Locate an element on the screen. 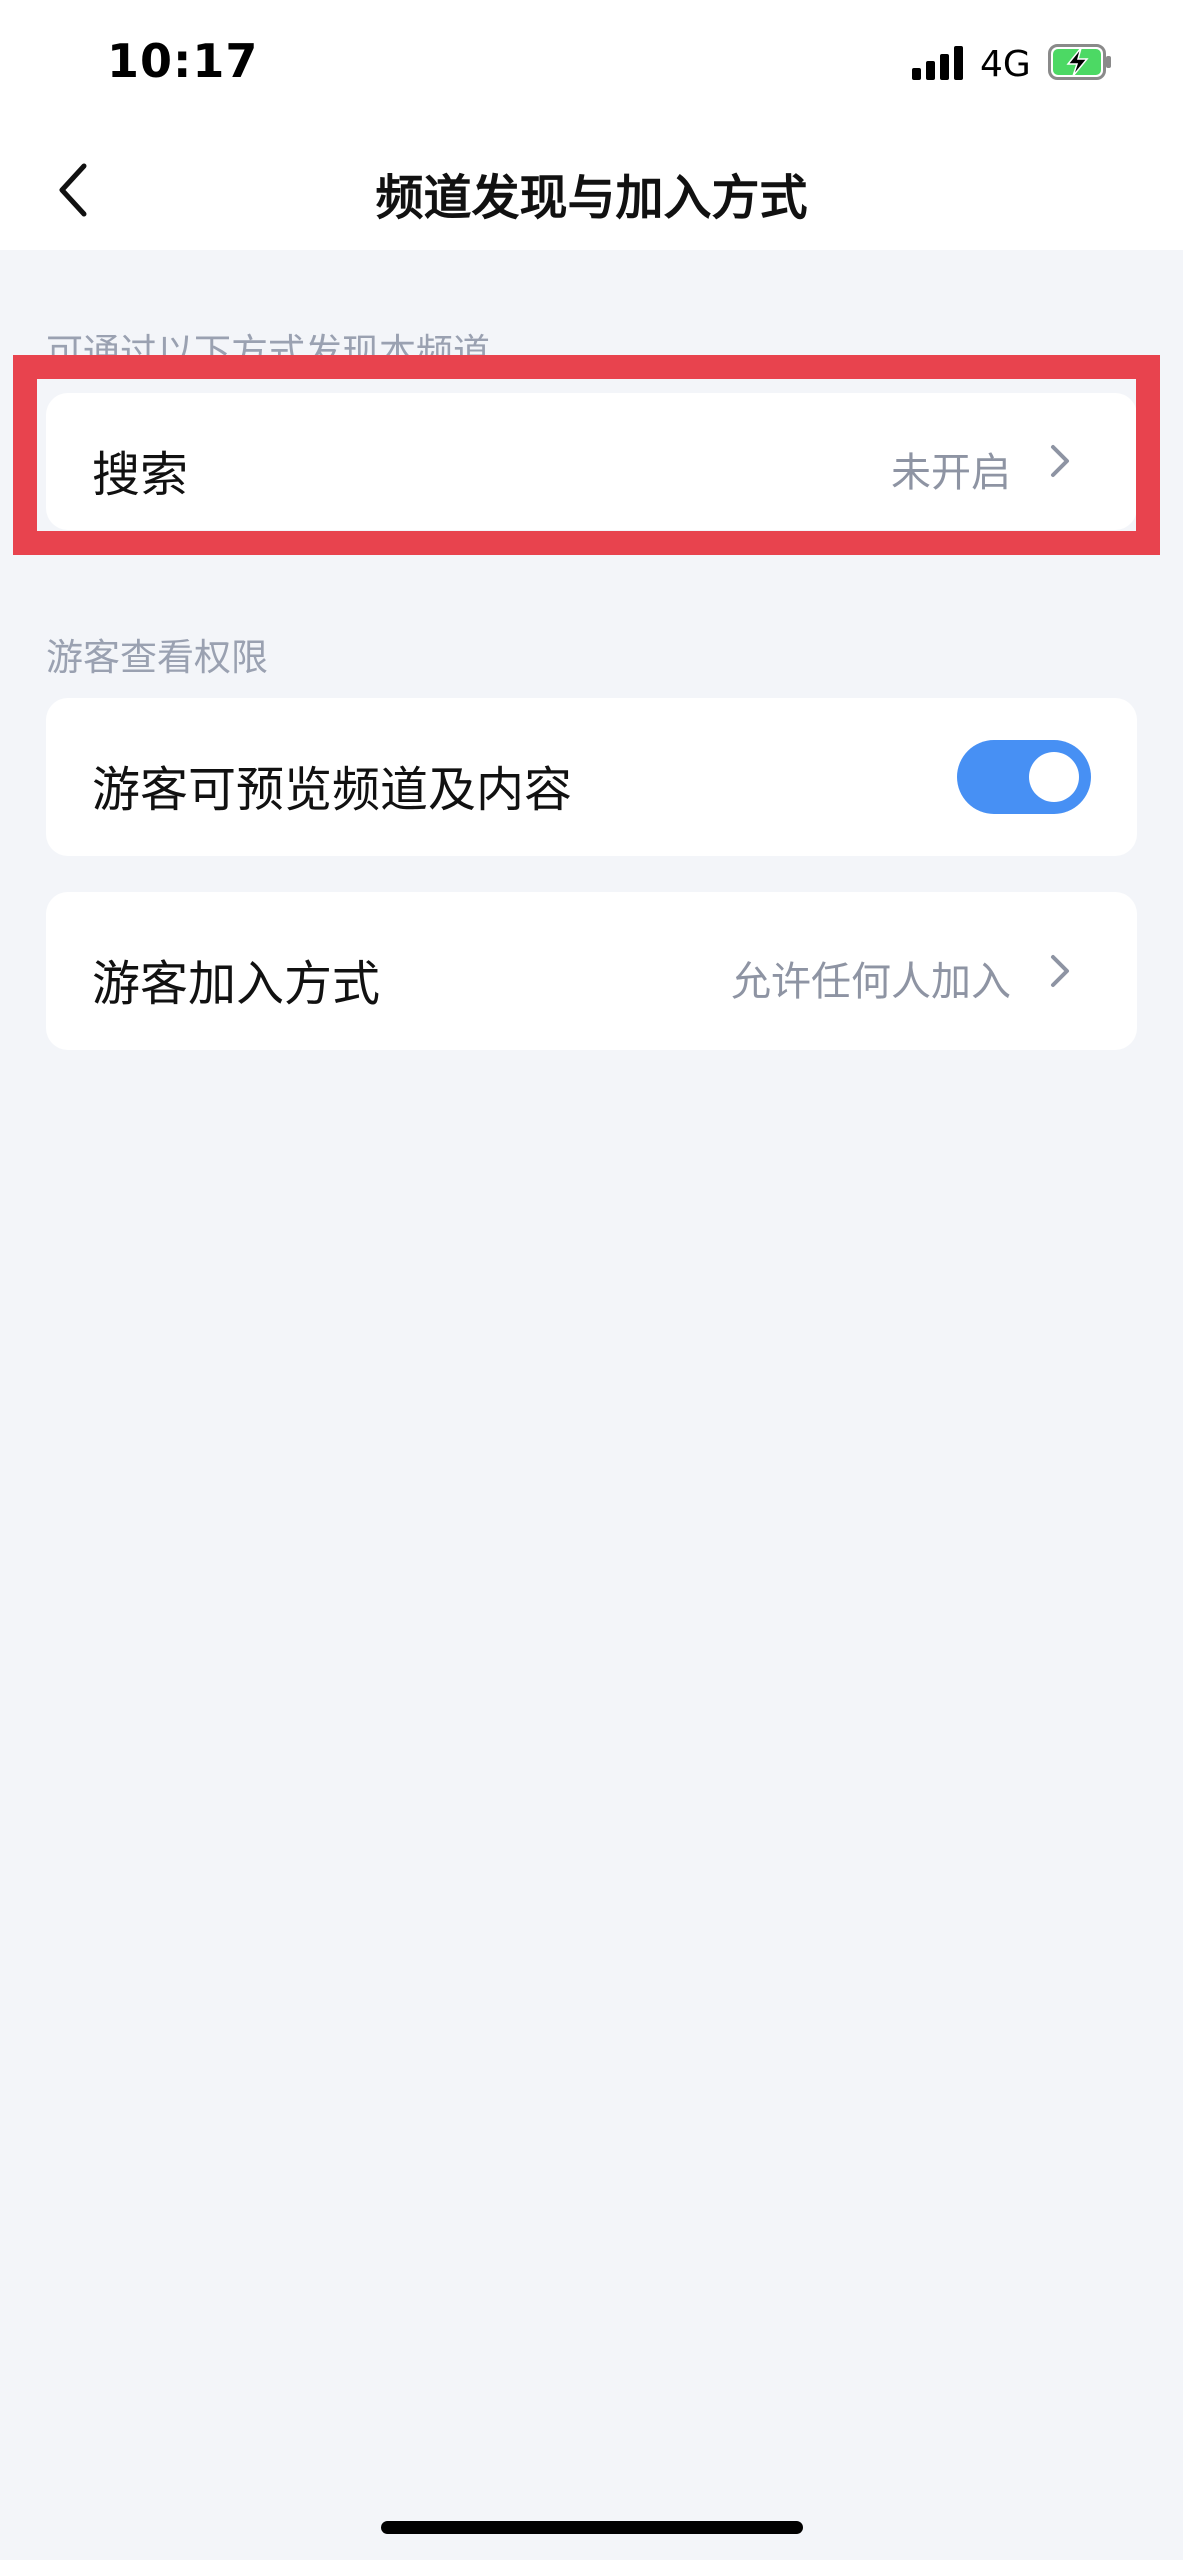 The image size is (1183, 2560). signal-icon is located at coordinates (938, 63).